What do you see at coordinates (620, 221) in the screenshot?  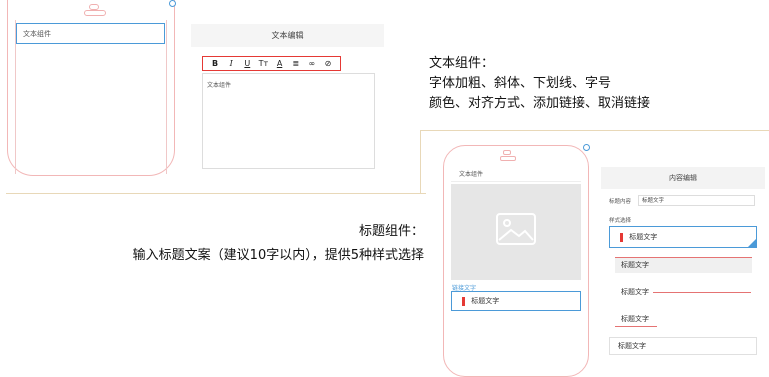 I see `style-label: 样式选择` at bounding box center [620, 221].